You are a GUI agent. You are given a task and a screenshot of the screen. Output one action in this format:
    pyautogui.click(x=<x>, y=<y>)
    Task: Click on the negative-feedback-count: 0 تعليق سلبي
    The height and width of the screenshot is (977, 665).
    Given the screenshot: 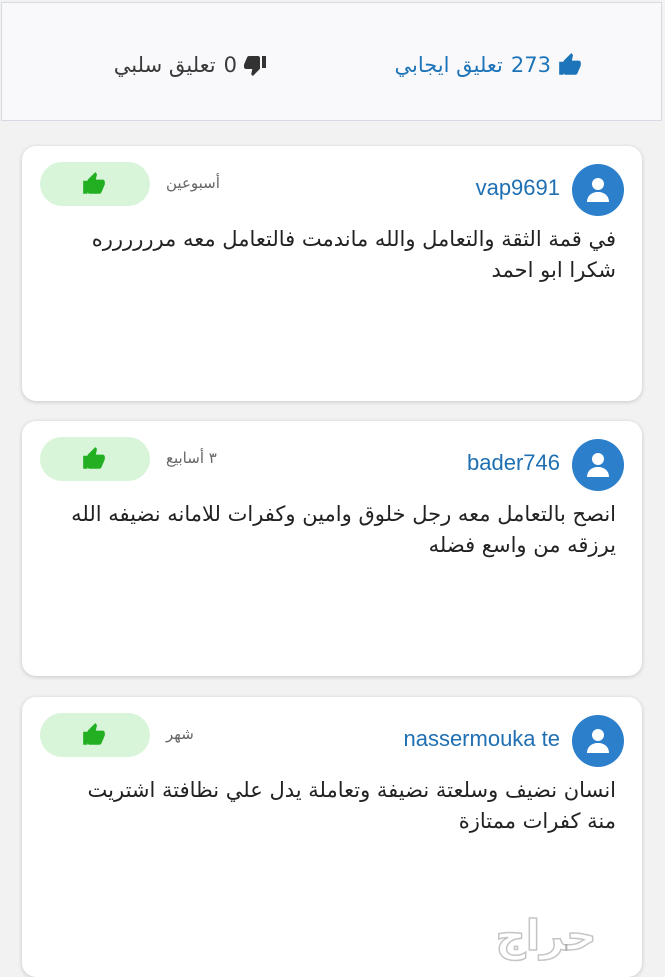 What is the action you would take?
    pyautogui.click(x=190, y=65)
    